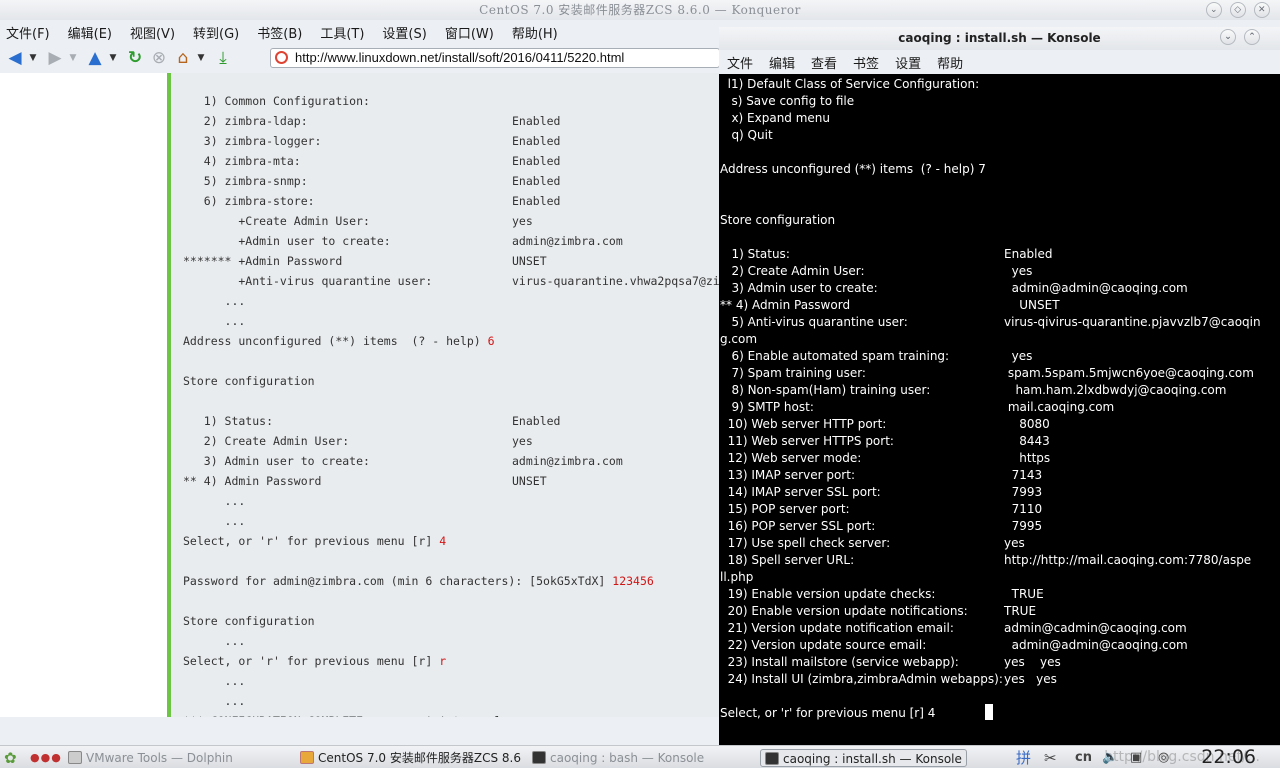  What do you see at coordinates (469, 32) in the screenshot?
I see `menu-window: 窗口(W)` at bounding box center [469, 32].